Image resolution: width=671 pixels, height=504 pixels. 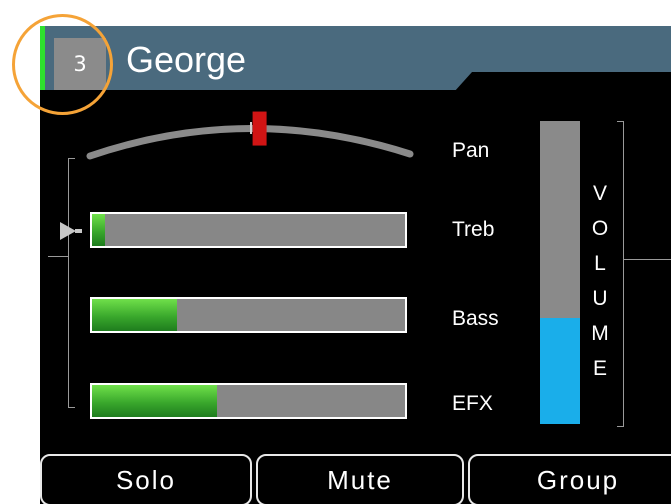 I want to click on channel-number: 3, so click(x=80, y=64).